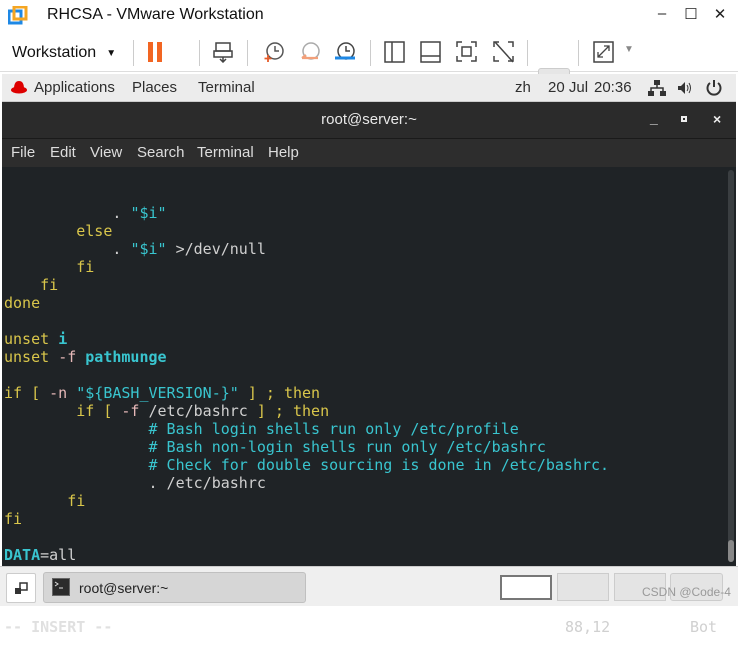 The width and height of the screenshot is (738, 654). Describe the element at coordinates (198, 411) in the screenshot. I see `code-token: /etc/bashrc` at that location.